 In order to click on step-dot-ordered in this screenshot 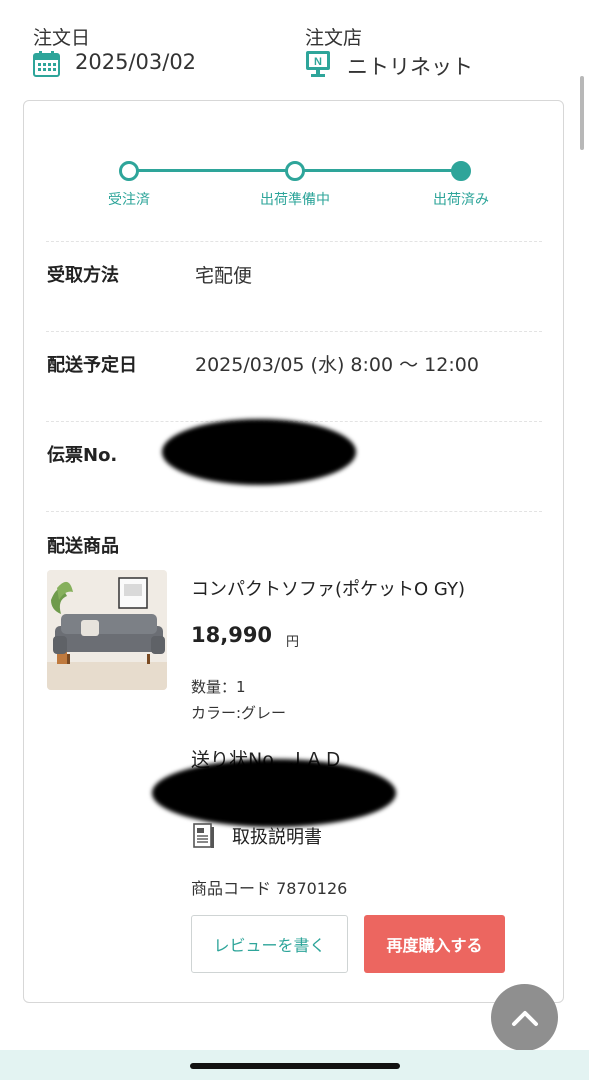, I will do `click(129, 171)`.